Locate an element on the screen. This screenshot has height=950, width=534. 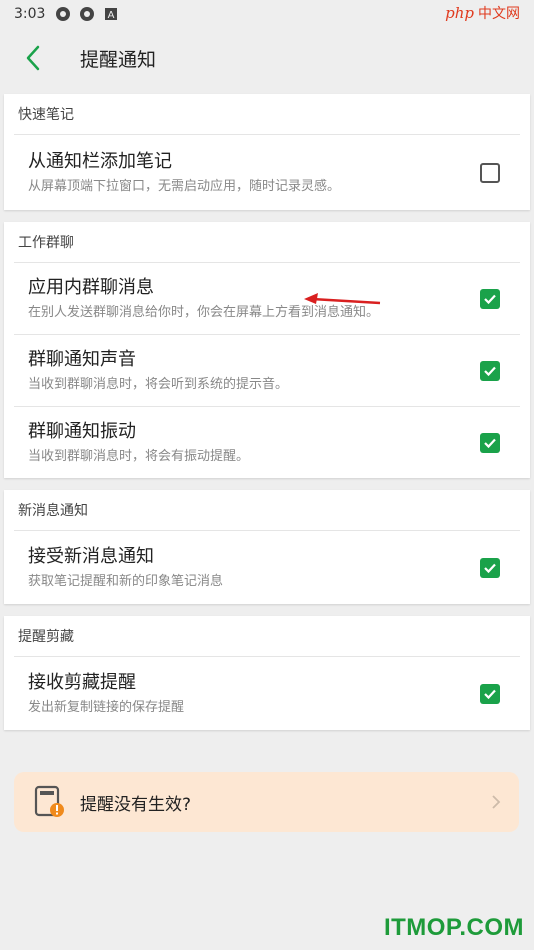
setting-subtitle: 发出新复制链接的保存提醒 is located at coordinates (106, 707).